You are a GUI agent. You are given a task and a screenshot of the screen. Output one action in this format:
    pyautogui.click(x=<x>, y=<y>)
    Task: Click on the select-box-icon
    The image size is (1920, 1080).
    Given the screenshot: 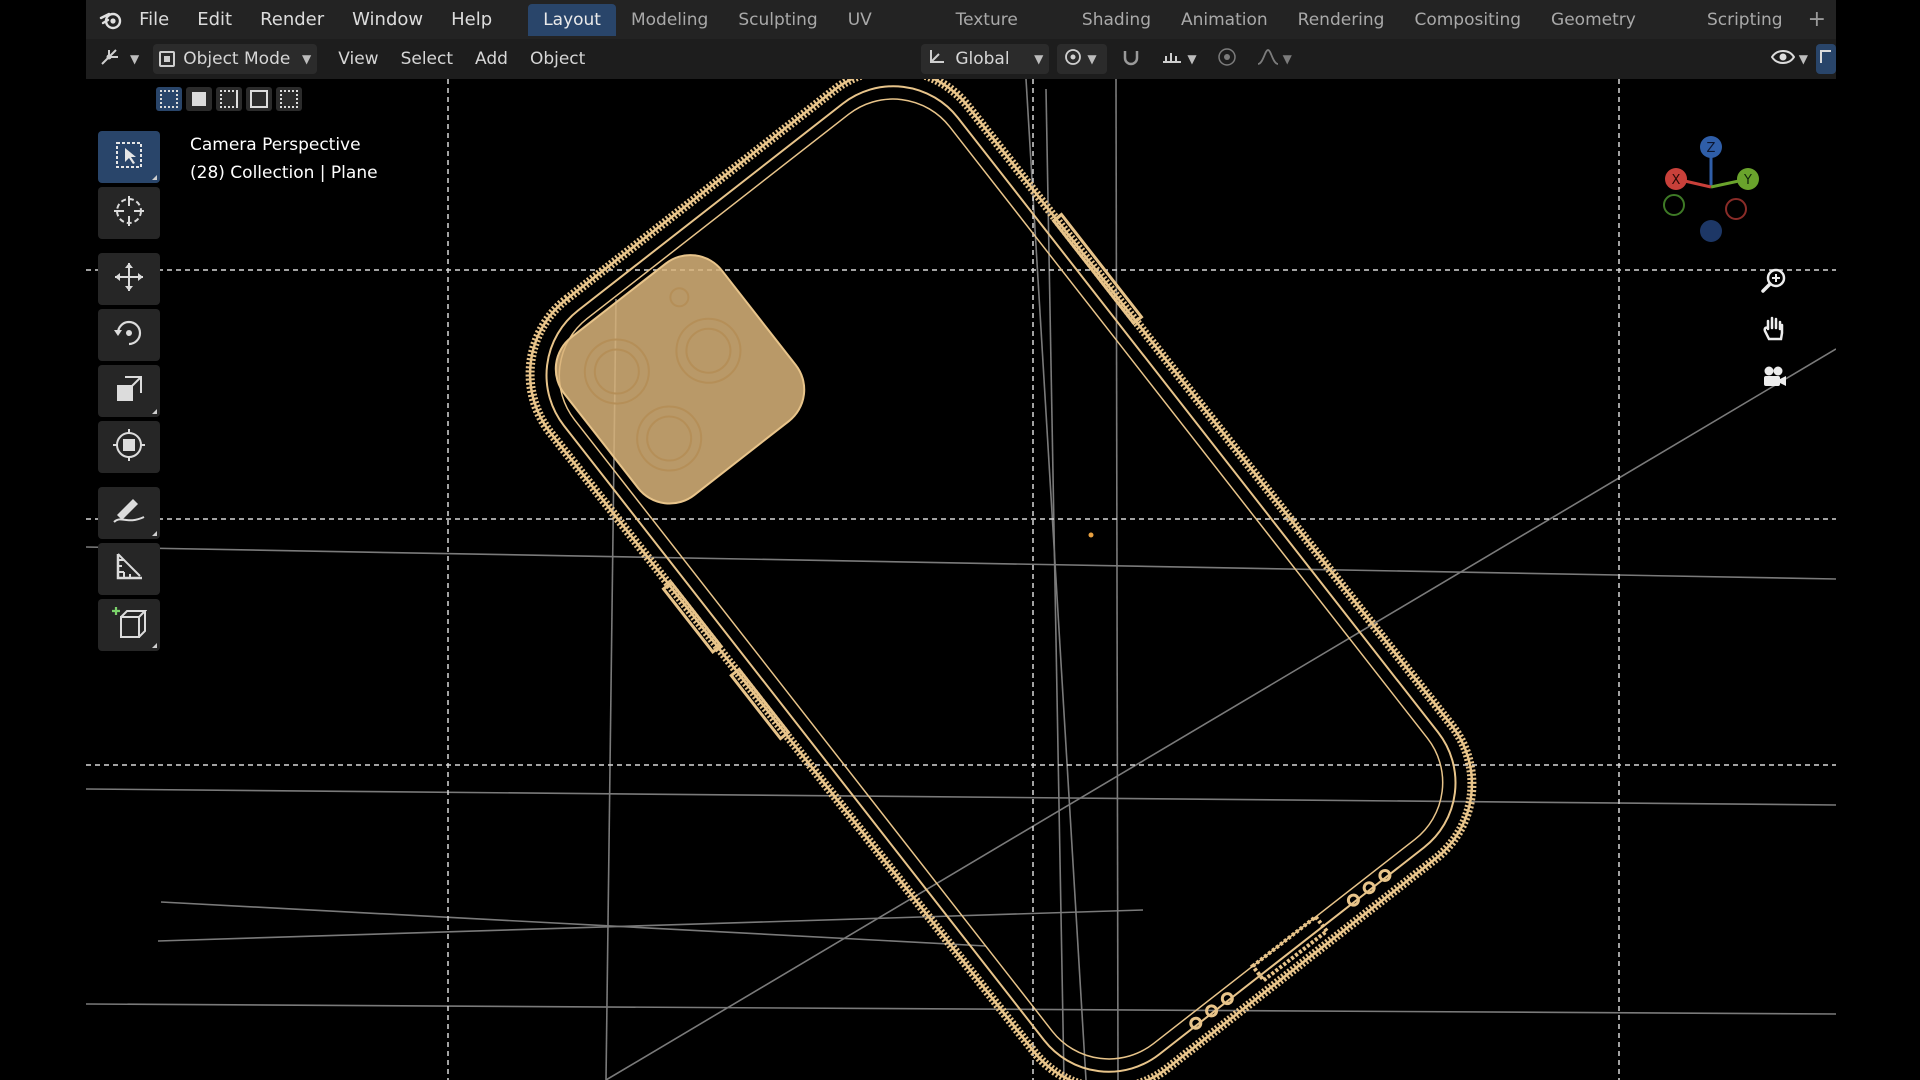 What is the action you would take?
    pyautogui.click(x=129, y=157)
    